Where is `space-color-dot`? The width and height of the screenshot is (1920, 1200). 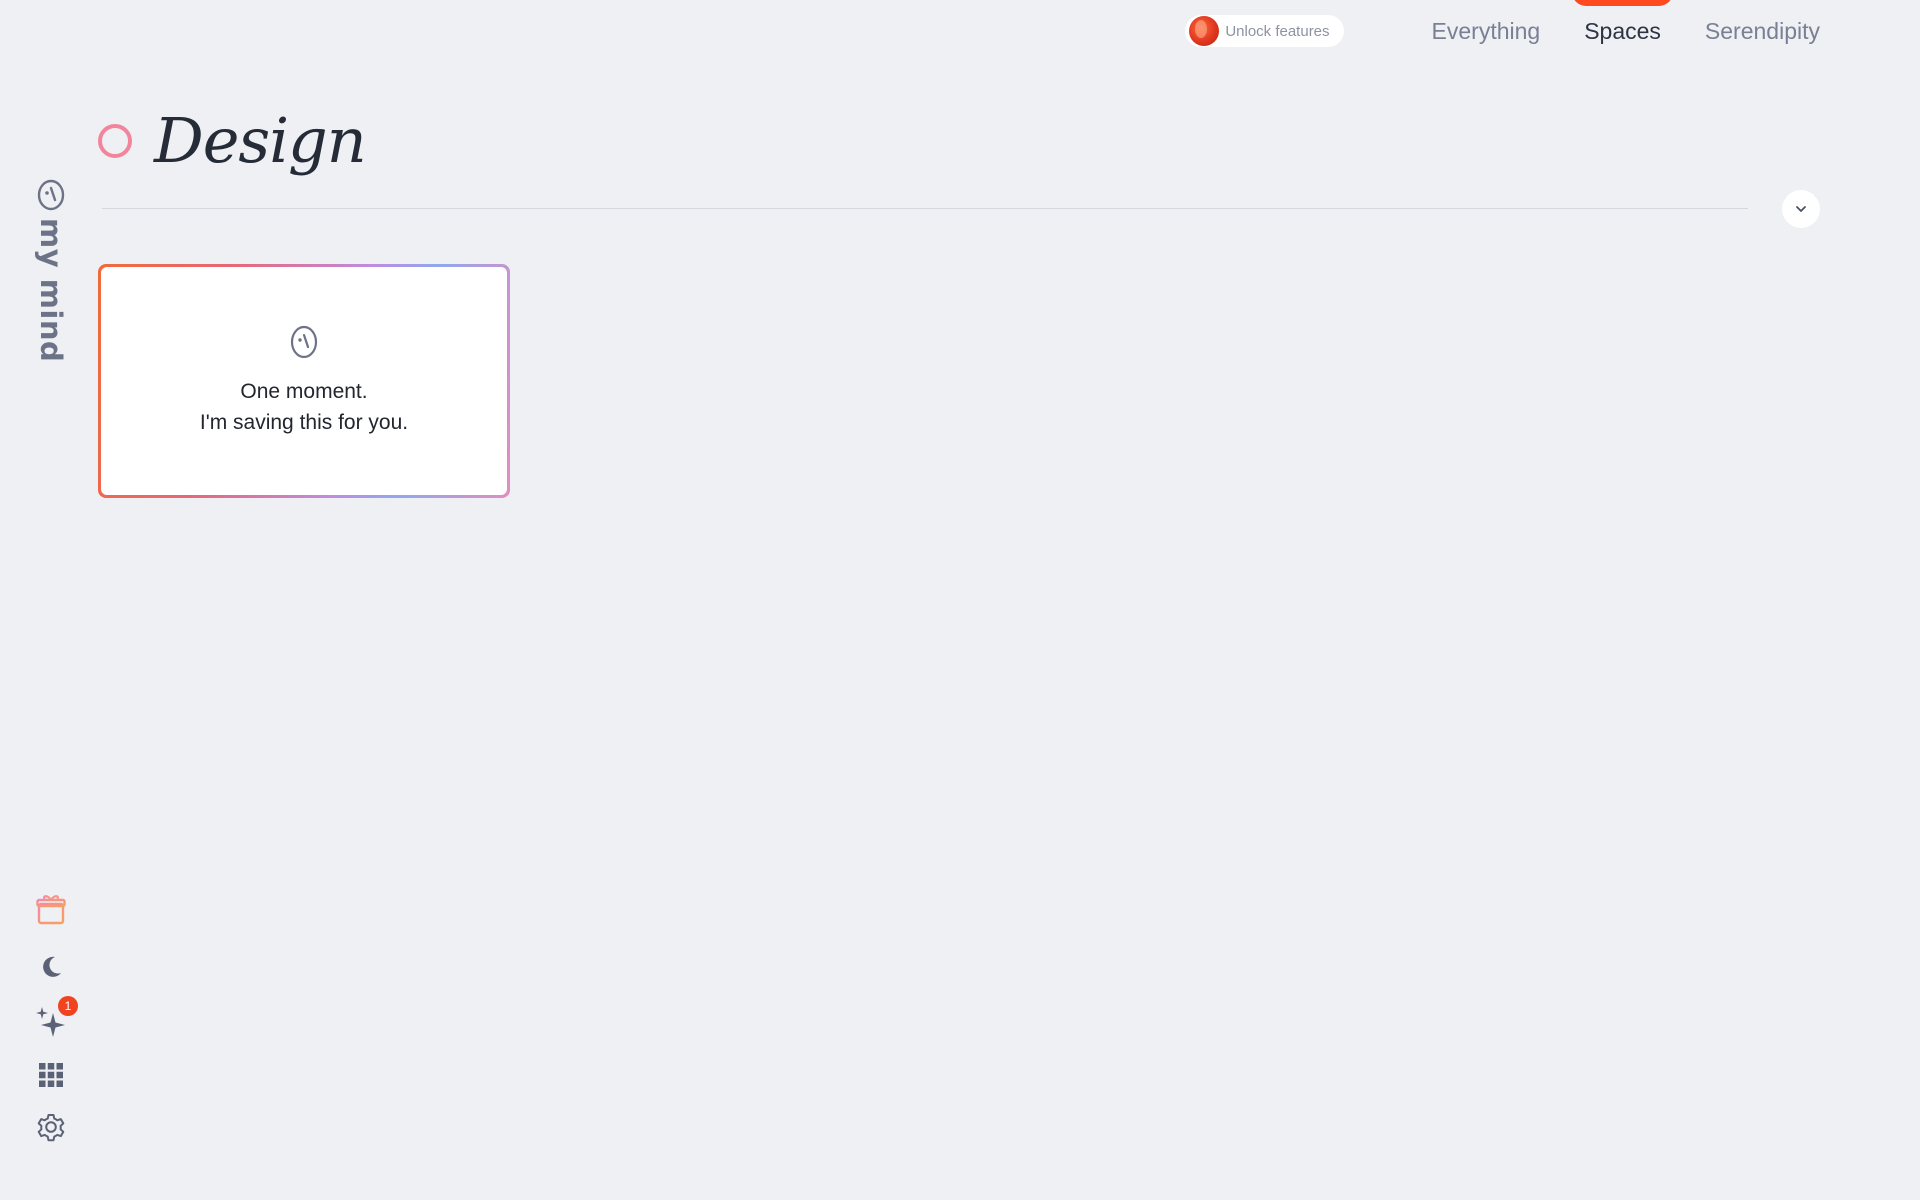
space-color-dot is located at coordinates (115, 141).